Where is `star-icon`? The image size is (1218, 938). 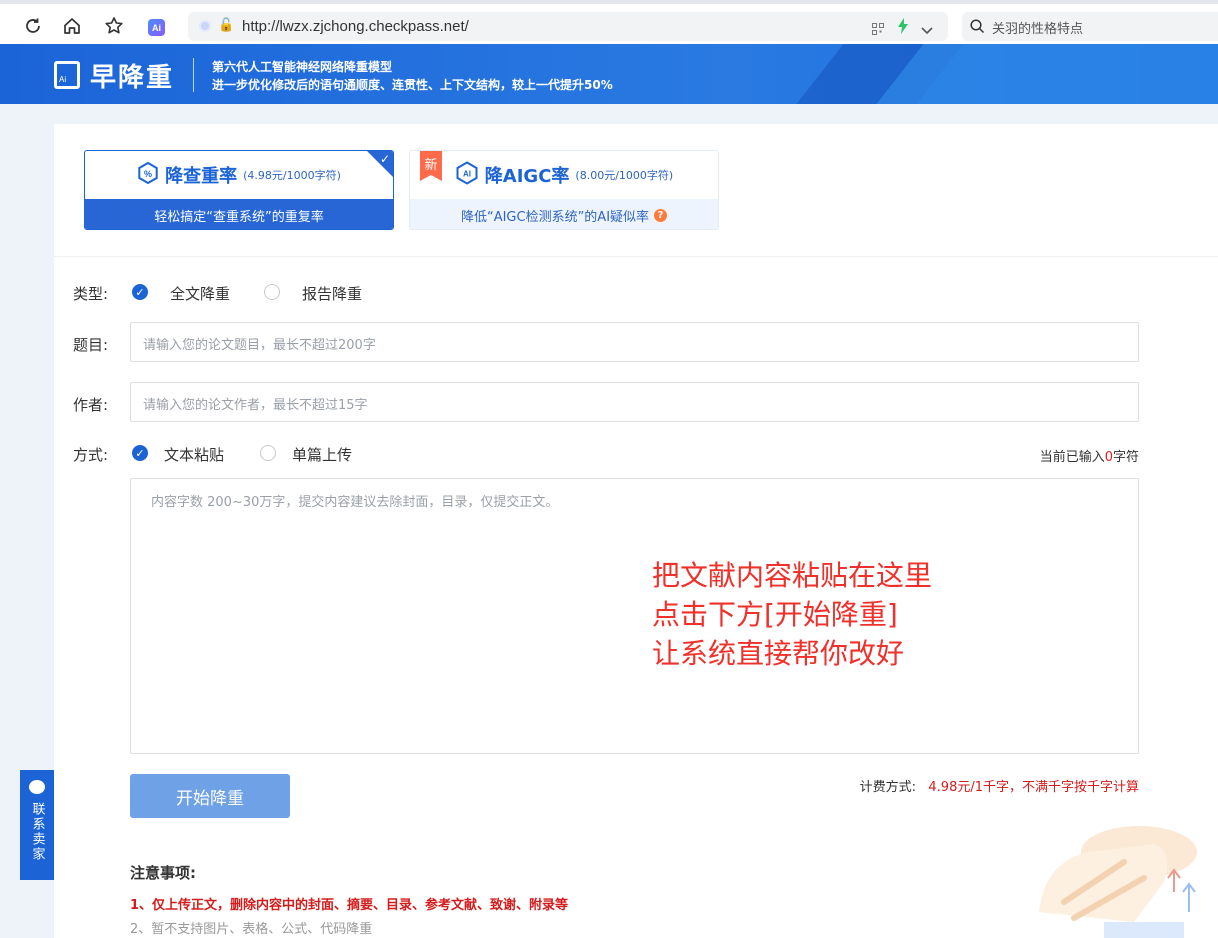
star-icon is located at coordinates (114, 26).